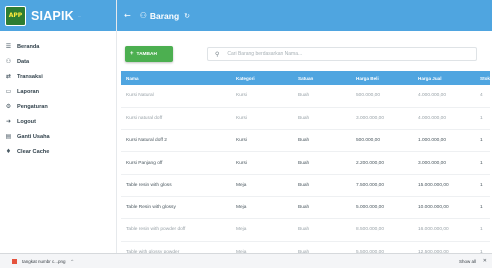  What do you see at coordinates (58, 91) in the screenshot?
I see `sidebar-item-laporan: ▭ Laporan` at bounding box center [58, 91].